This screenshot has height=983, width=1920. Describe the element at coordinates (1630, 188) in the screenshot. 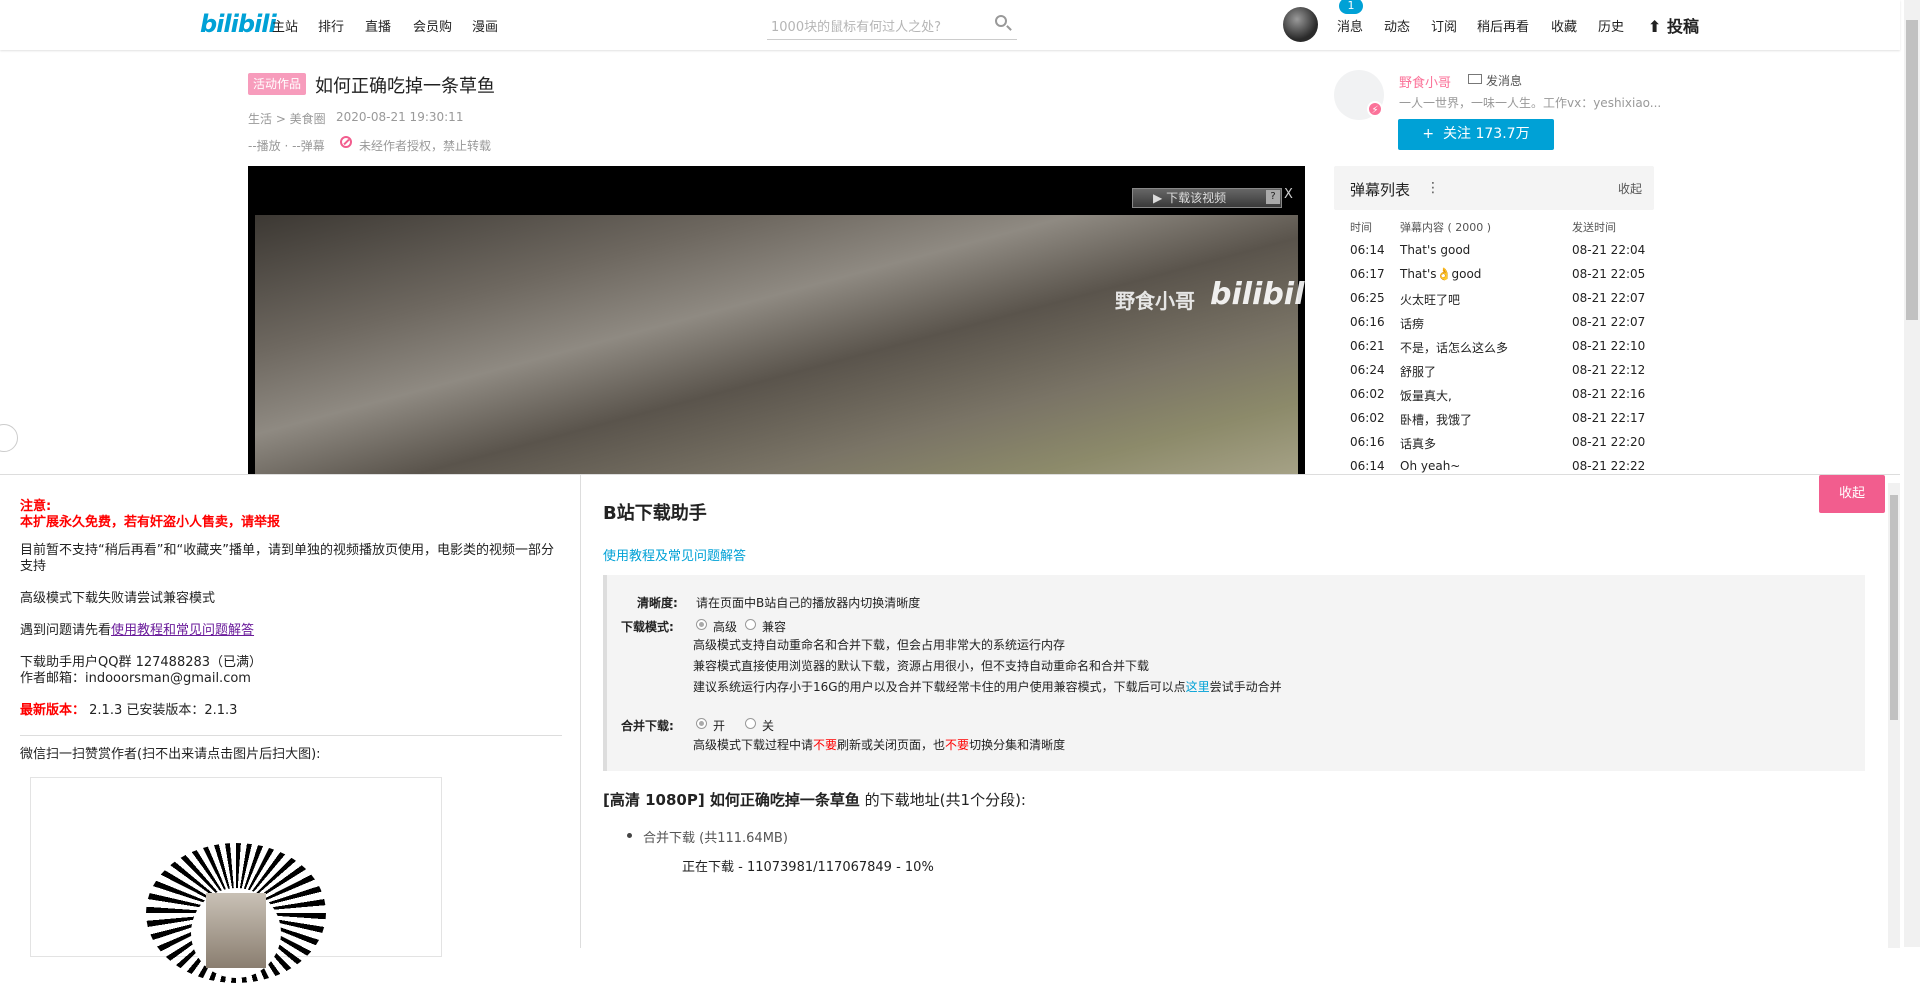

I see `danmaku-collapse-button: 收起` at that location.